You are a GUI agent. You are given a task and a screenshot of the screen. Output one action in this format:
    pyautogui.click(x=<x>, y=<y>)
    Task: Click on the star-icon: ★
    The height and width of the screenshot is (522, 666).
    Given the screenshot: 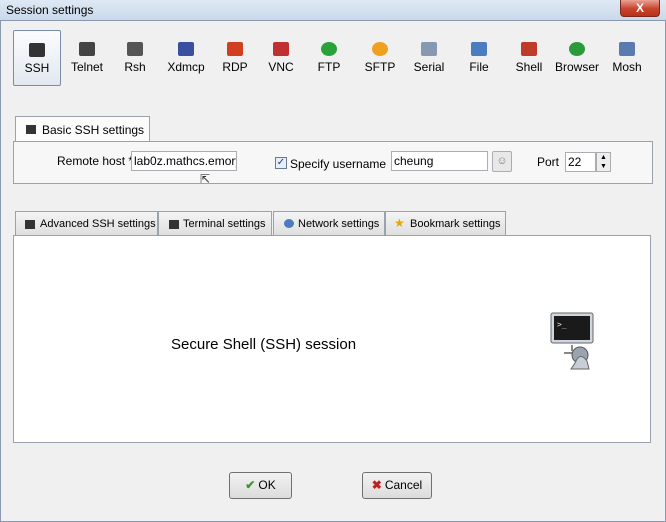 What is the action you would take?
    pyautogui.click(x=399, y=223)
    